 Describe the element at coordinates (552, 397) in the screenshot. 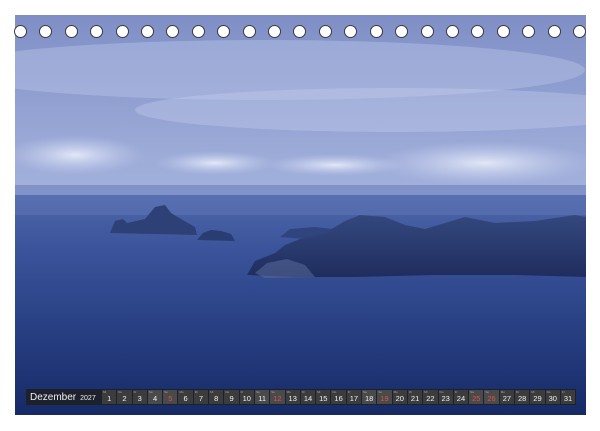

I see `day-cell: Do 30` at that location.